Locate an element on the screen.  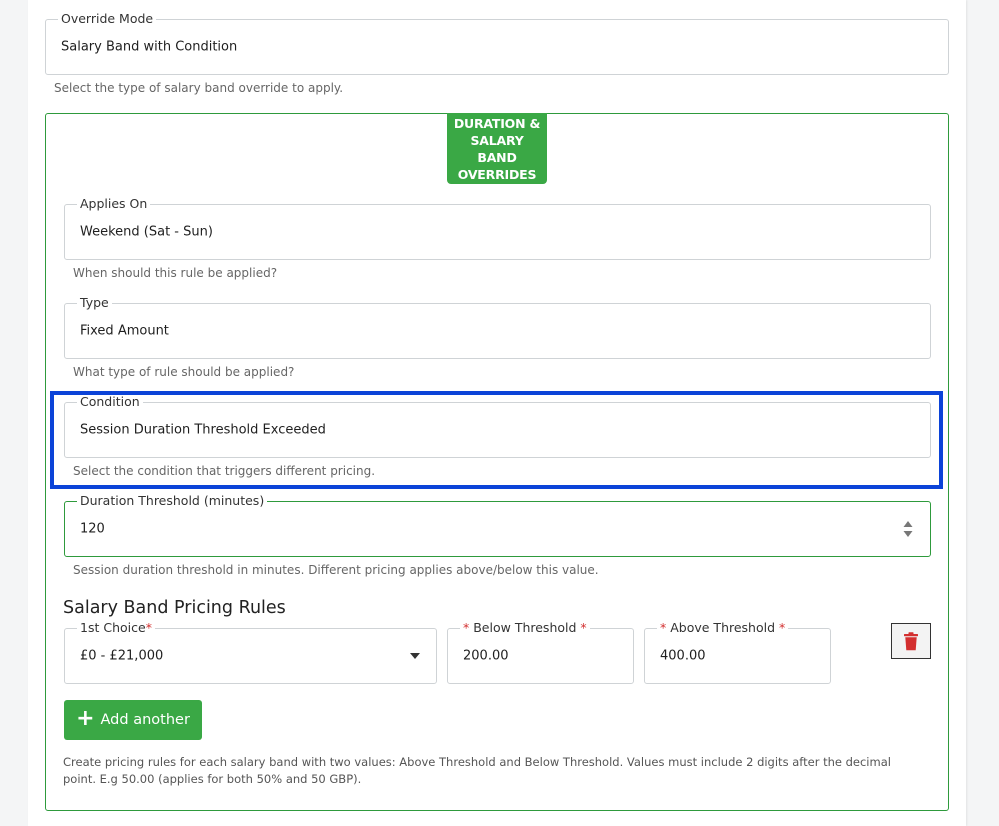
type-value: Fixed Amount is located at coordinates (124, 331).